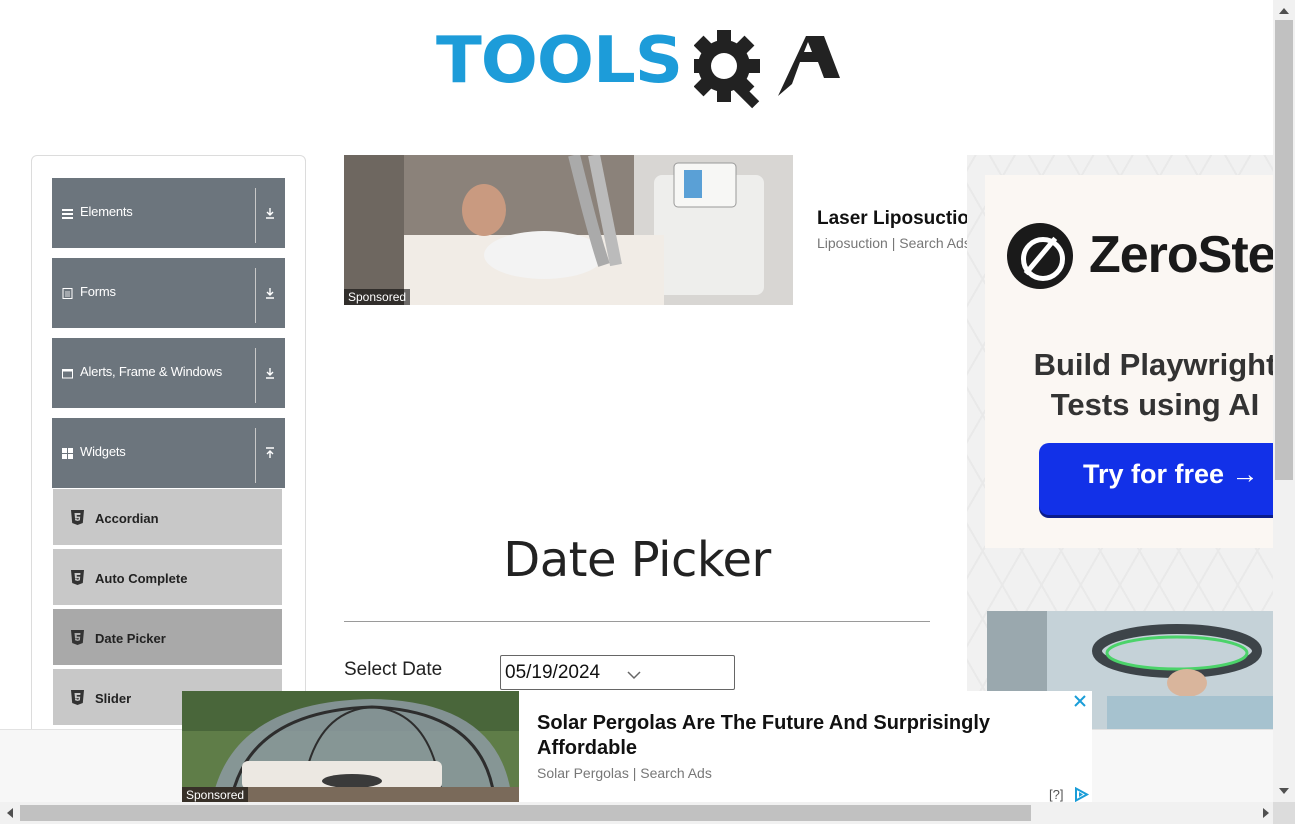  I want to click on sidebar-group-widgets: Widgets, so click(168, 453).